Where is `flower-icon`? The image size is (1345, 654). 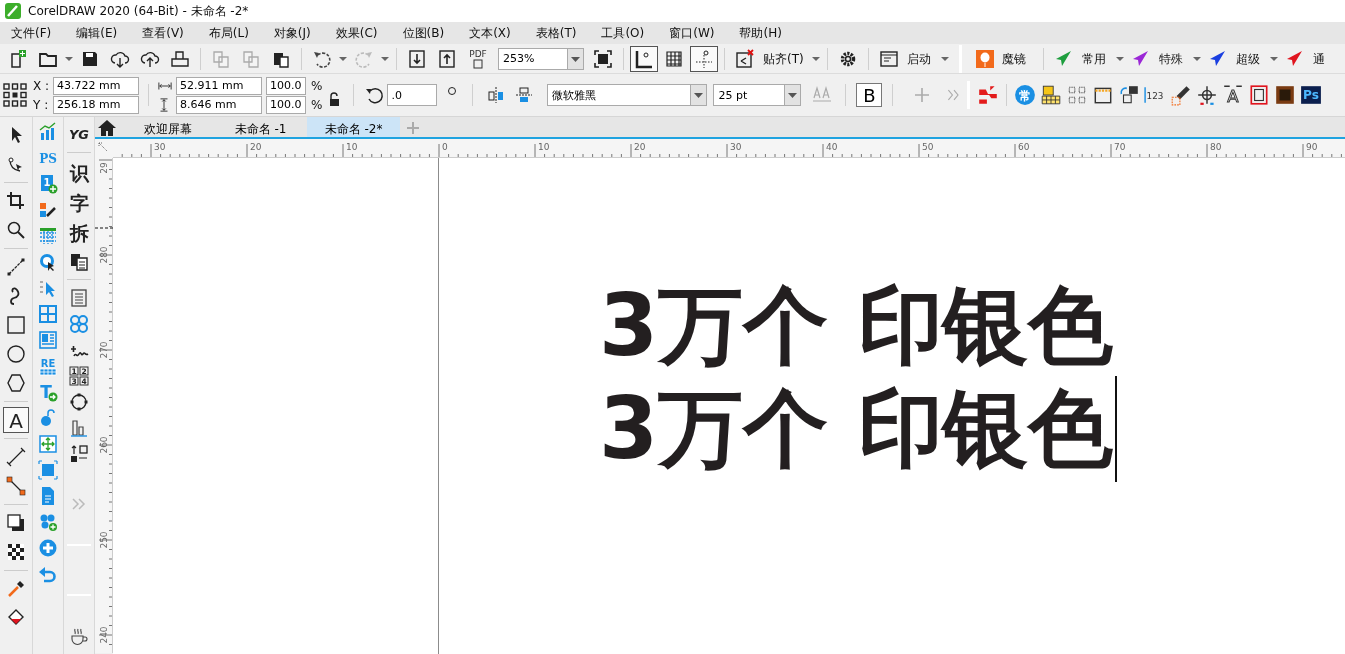
flower-icon is located at coordinates (79, 324).